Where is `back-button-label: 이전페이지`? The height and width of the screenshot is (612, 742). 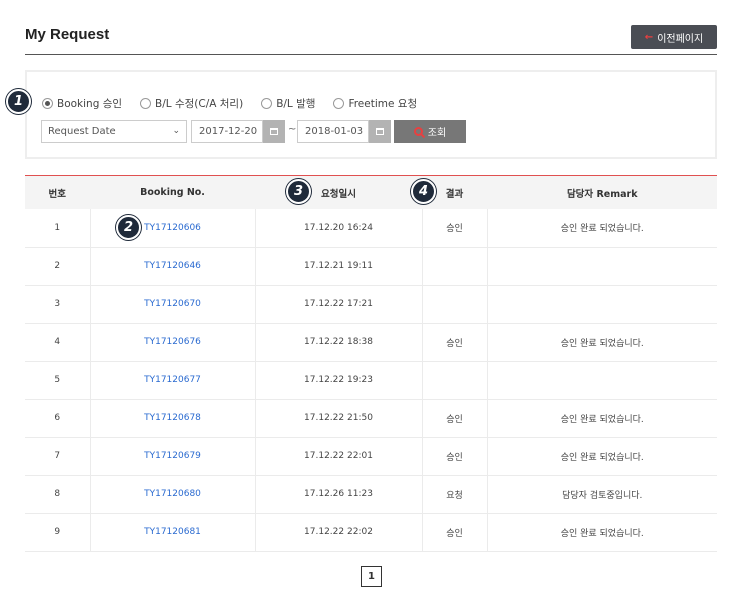 back-button-label: 이전페이지 is located at coordinates (680, 39).